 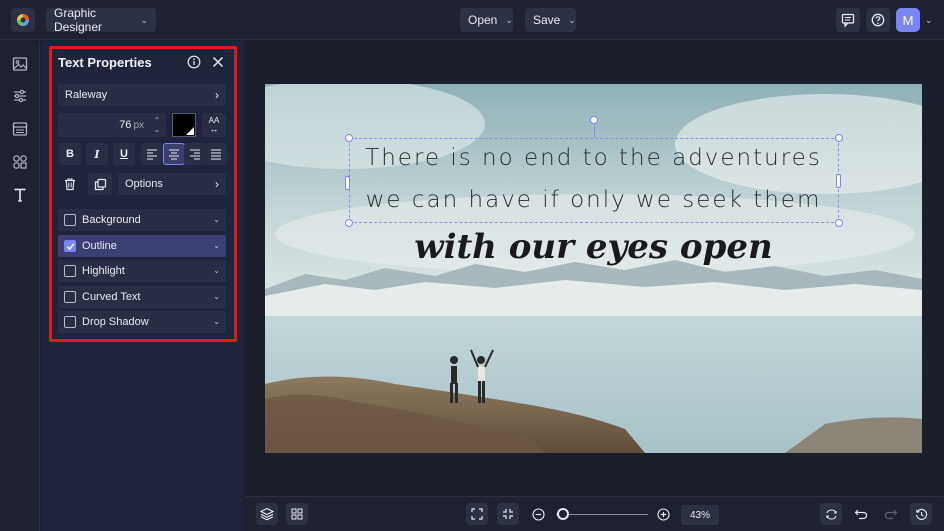 I want to click on rail-images, so click(x=20, y=64).